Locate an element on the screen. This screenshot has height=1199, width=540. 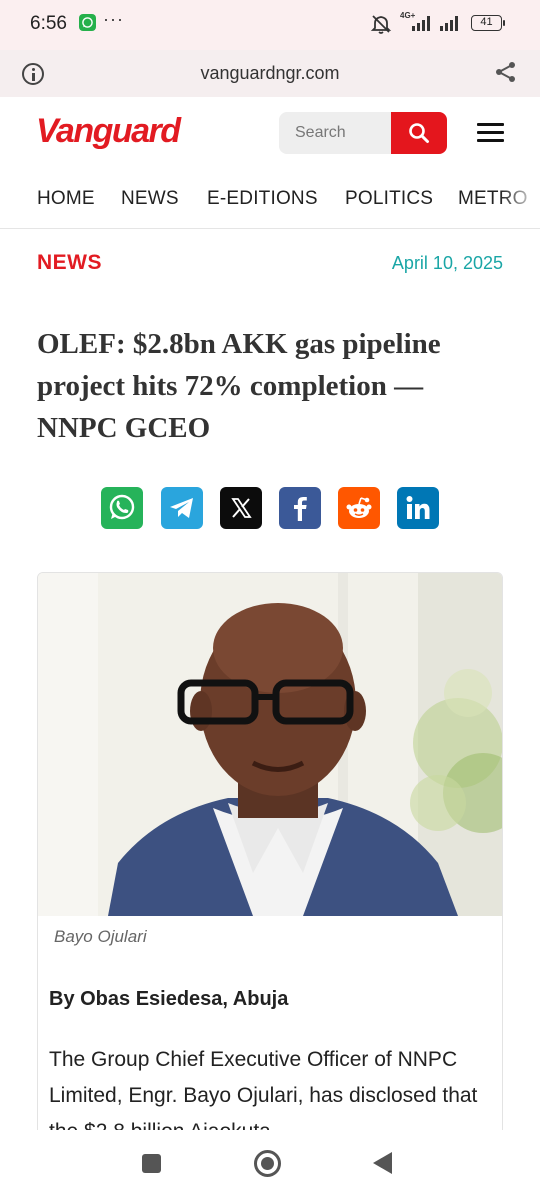
facebook-share-button is located at coordinates (300, 508).